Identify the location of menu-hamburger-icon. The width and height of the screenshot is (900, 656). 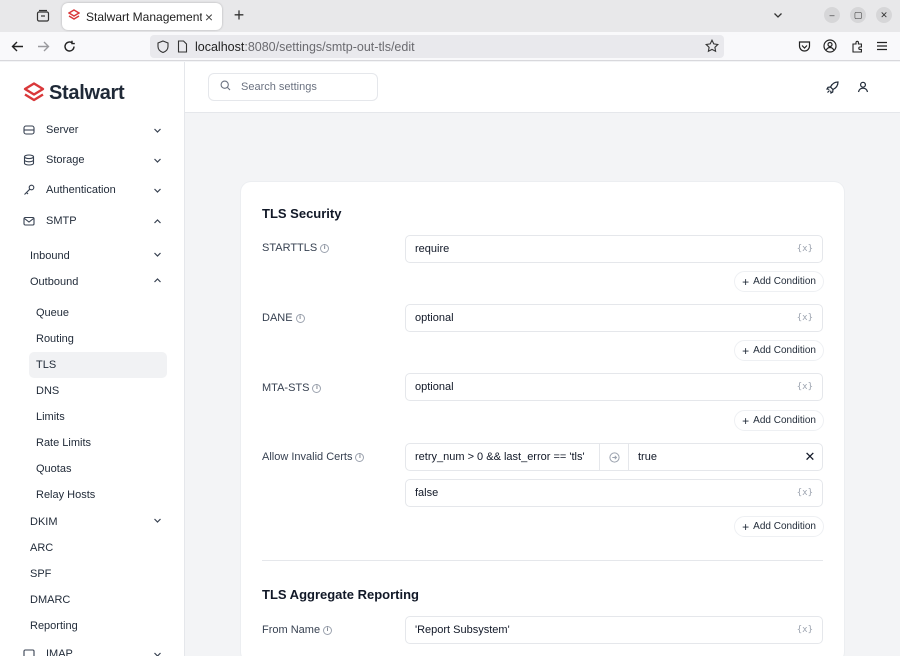
(882, 46).